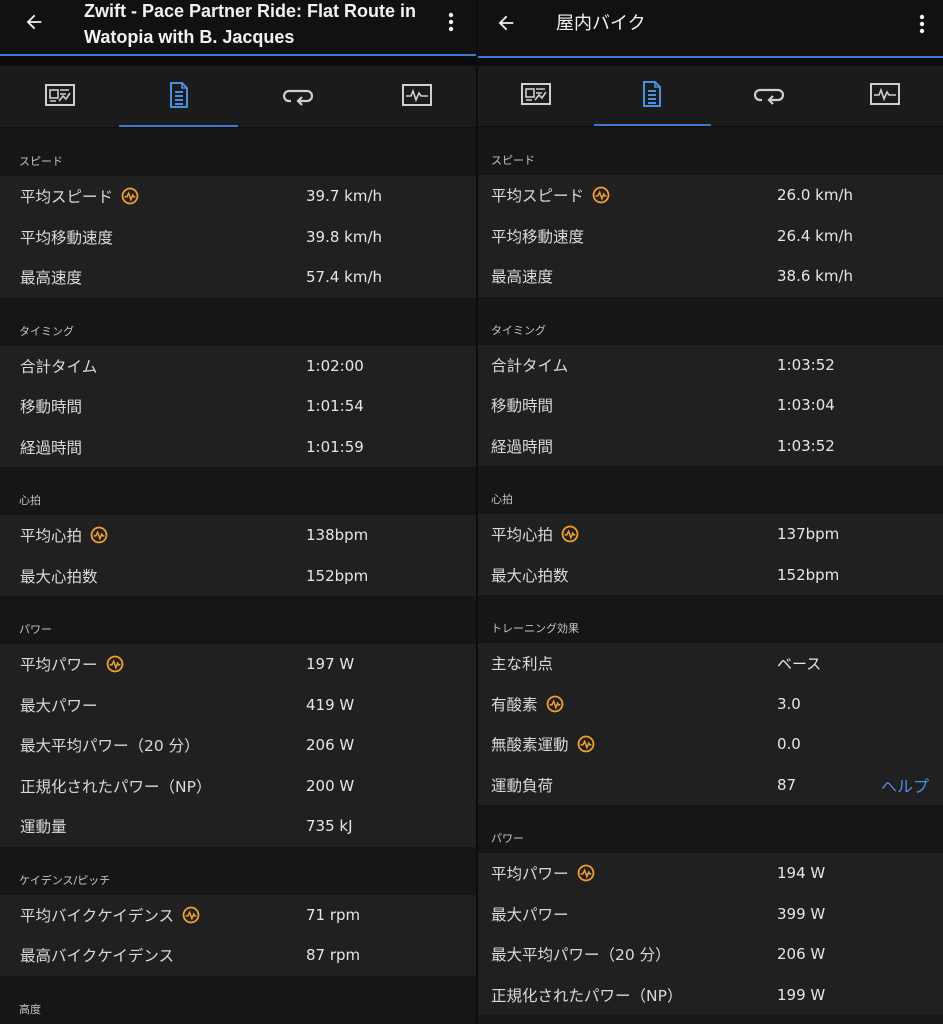  I want to click on stat-row: 正規化されたパワー（NP） 200 W, so click(238, 786).